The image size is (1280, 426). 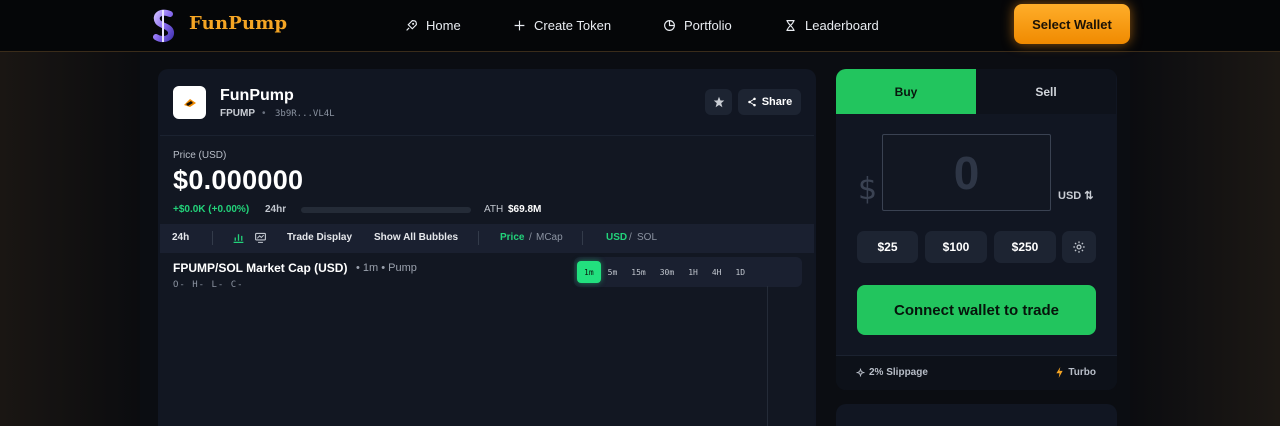 What do you see at coordinates (976, 310) in the screenshot?
I see `connect-wallet-button: Connect wallet to trade` at bounding box center [976, 310].